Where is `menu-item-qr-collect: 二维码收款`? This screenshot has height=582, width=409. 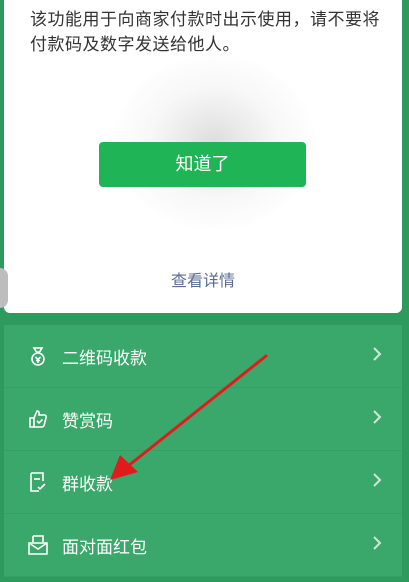 menu-item-qr-collect: 二维码收款 is located at coordinates (203, 356).